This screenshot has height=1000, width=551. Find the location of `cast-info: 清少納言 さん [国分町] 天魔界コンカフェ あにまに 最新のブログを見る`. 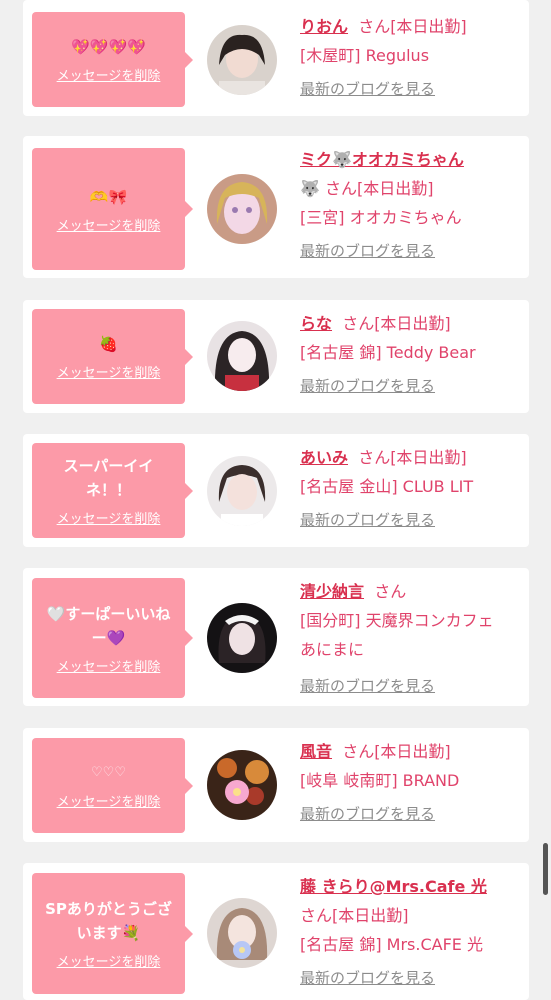

cast-info: 清少納言 さん [国分町] 天魔界コンカフェ あにまに 最新のブログを見る is located at coordinates (412, 639).